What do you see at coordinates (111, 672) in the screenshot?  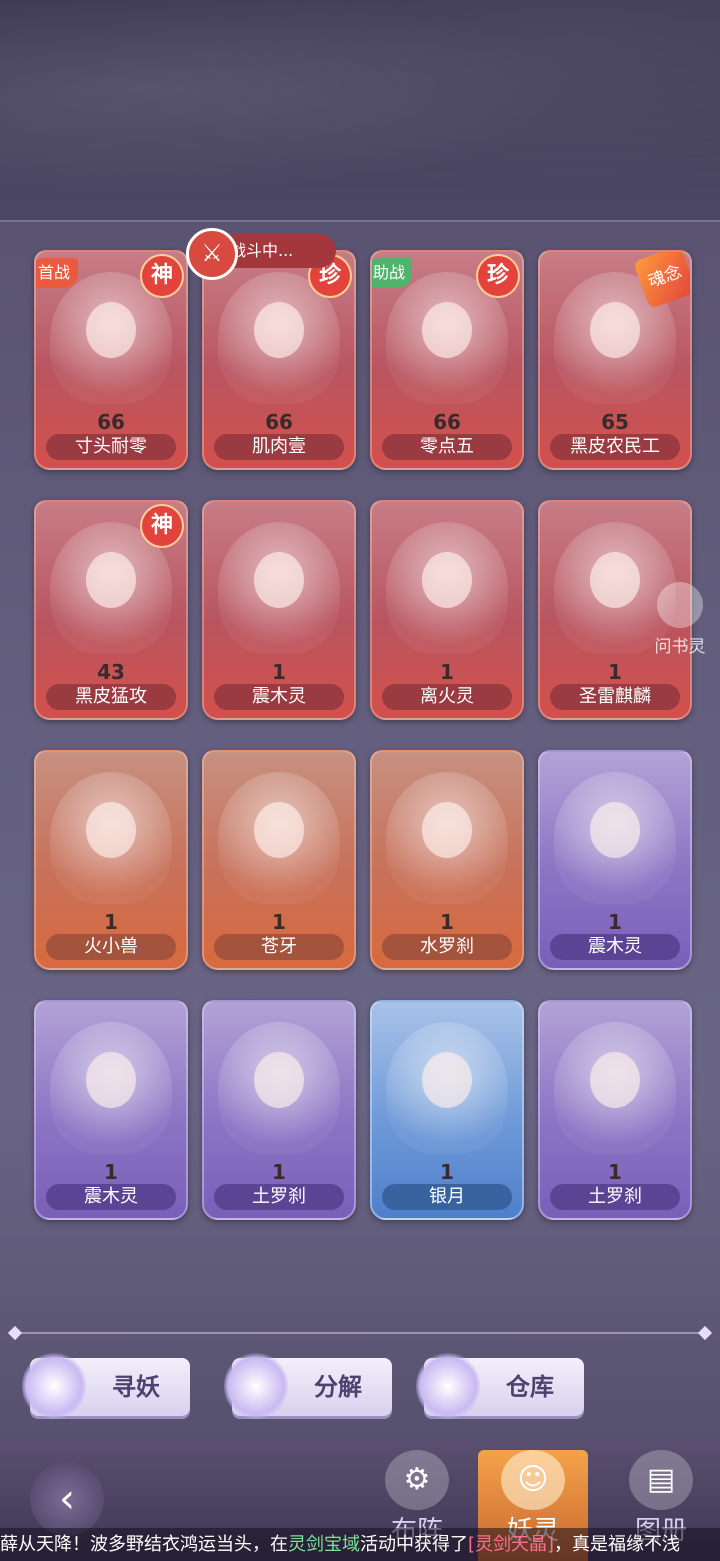 I see `spirit-level: 43` at bounding box center [111, 672].